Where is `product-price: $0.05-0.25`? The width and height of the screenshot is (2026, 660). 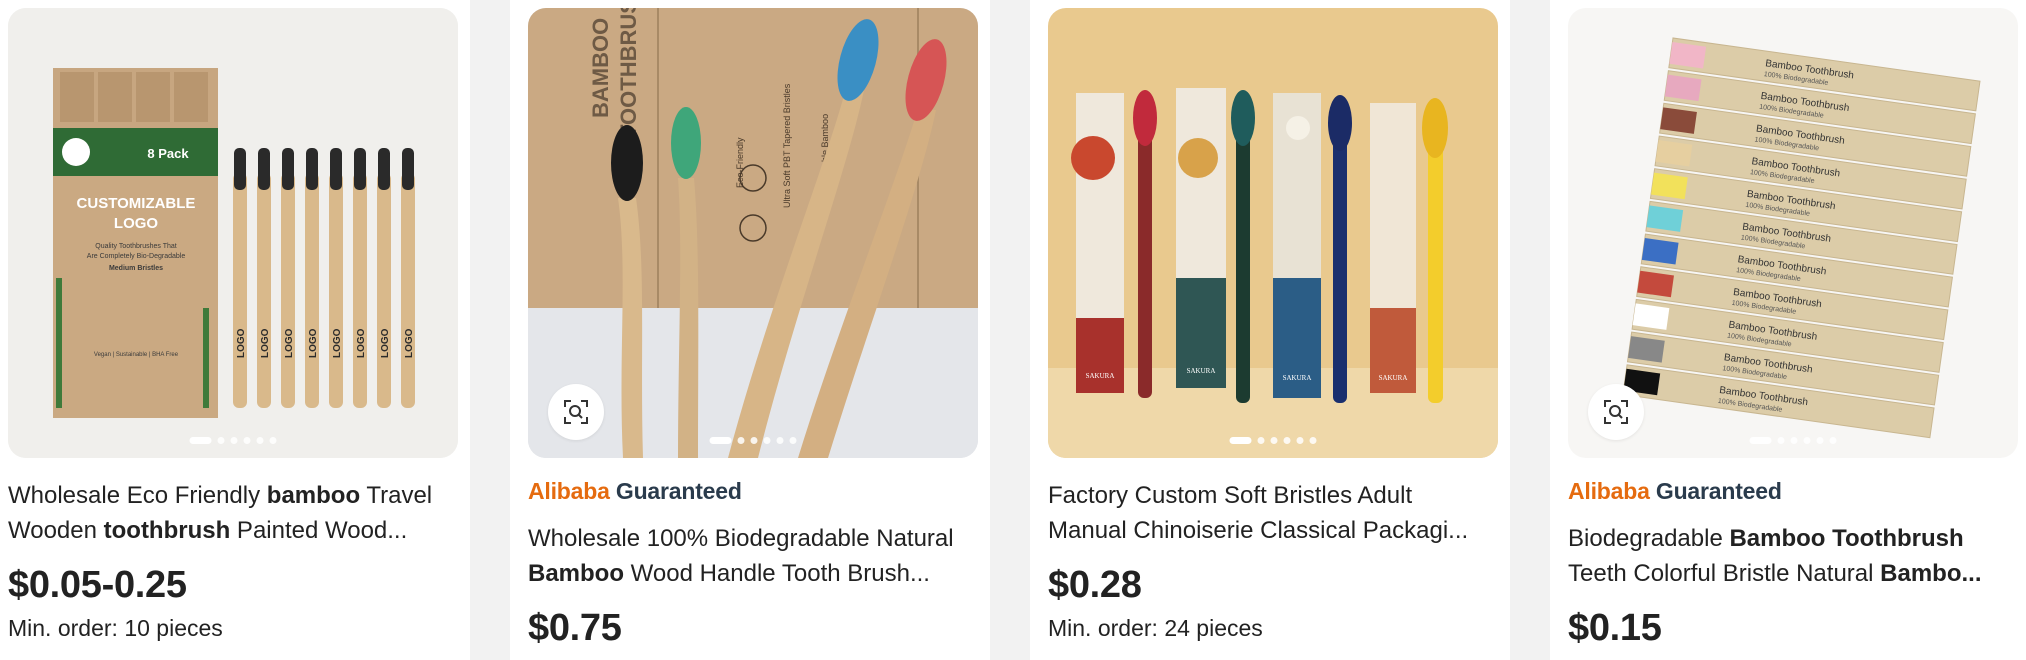
product-price: $0.05-0.25 is located at coordinates (97, 585).